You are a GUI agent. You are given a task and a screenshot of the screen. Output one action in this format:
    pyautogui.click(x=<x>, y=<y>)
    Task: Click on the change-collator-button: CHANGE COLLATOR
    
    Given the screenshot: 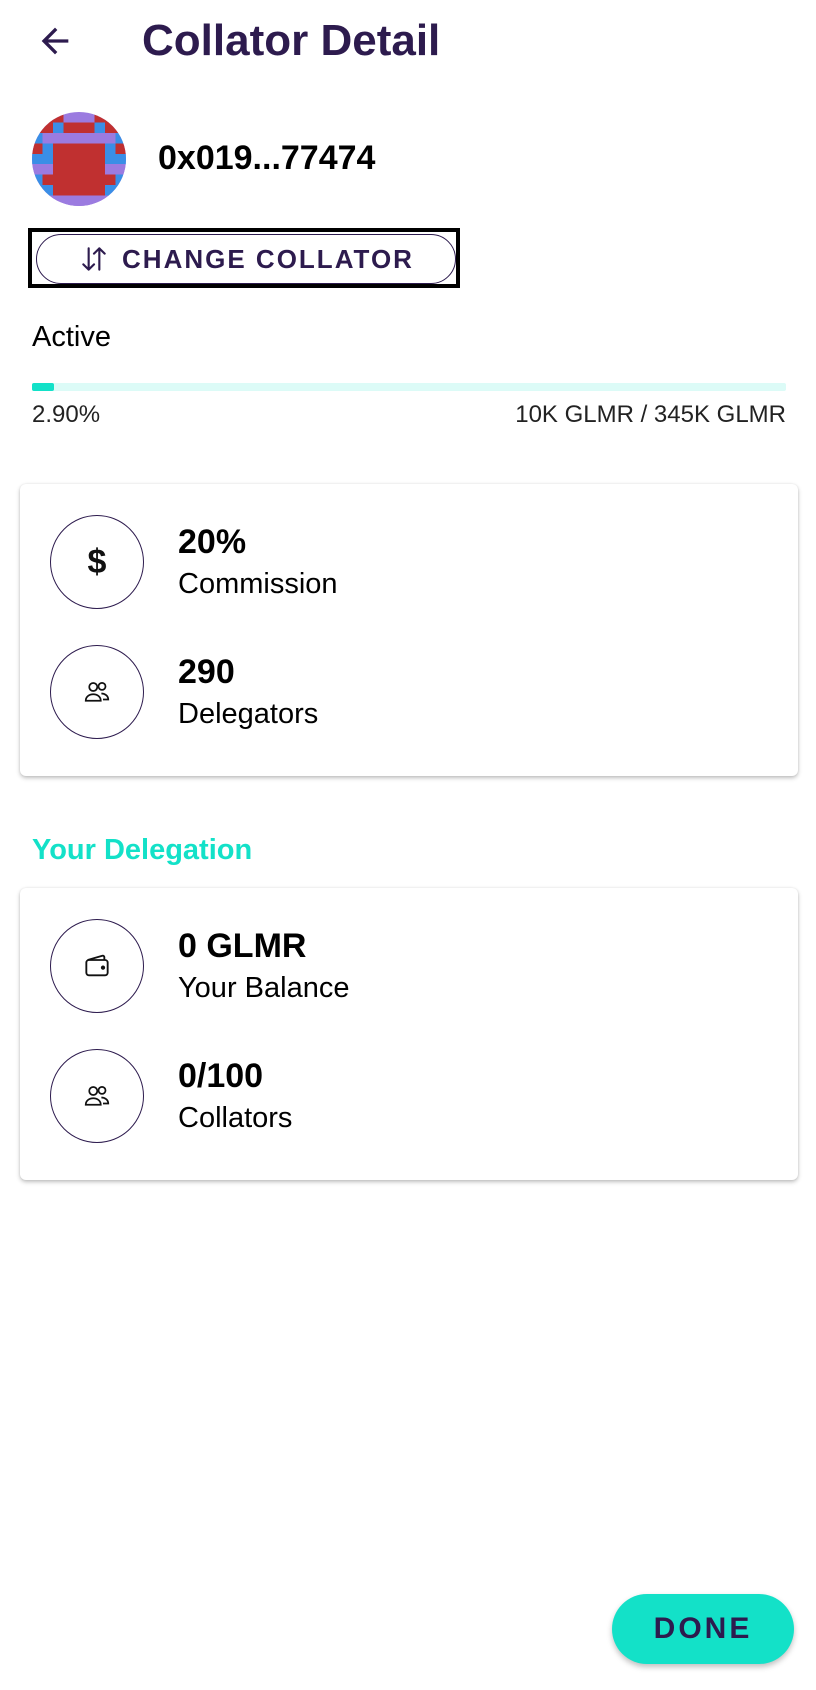 What is the action you would take?
    pyautogui.click(x=246, y=259)
    